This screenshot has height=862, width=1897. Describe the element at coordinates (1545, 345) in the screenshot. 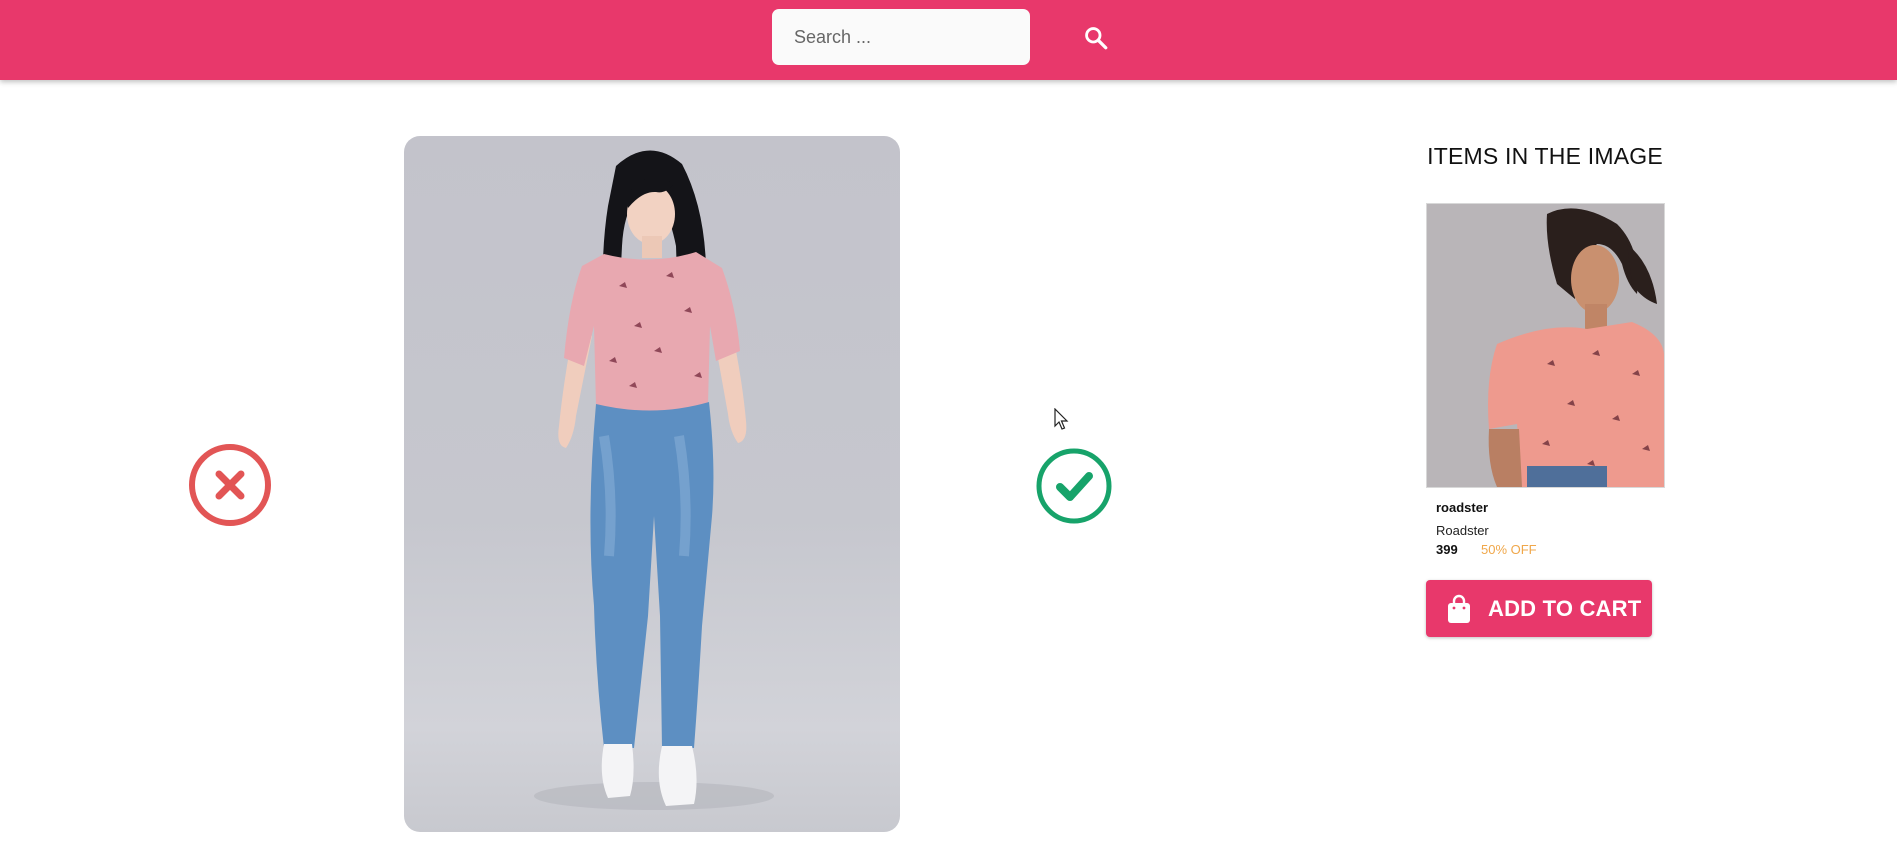

I see `product-image` at that location.